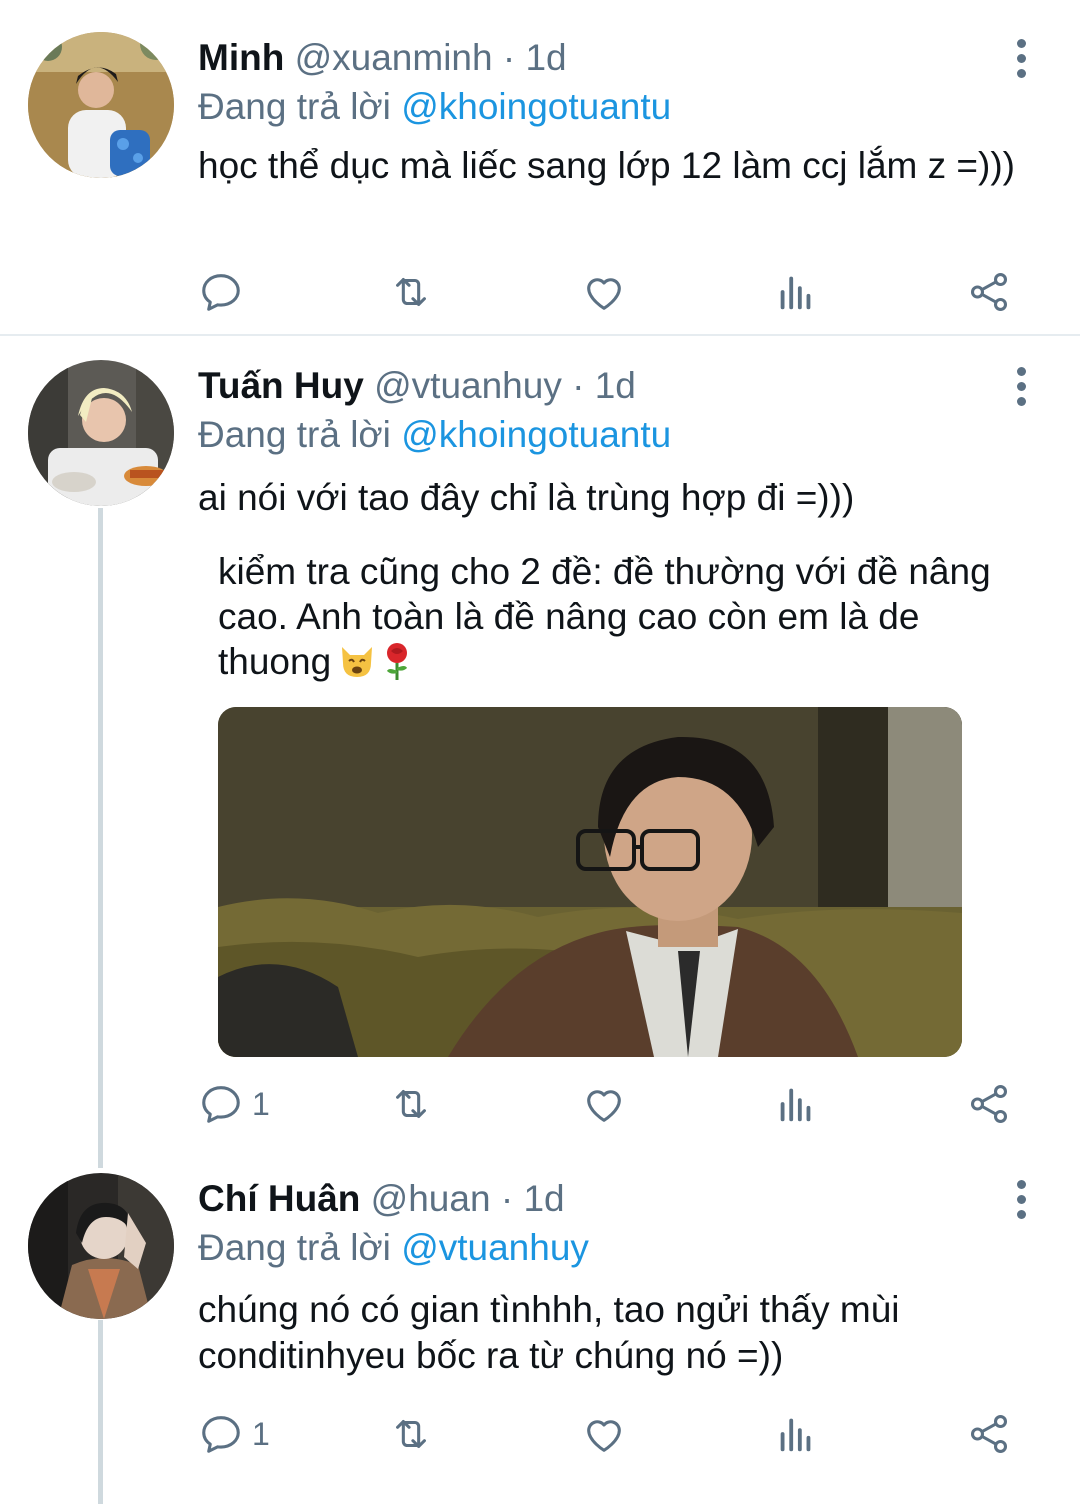  Describe the element at coordinates (279, 1198) in the screenshot. I see `display-name: Chí Huân` at that location.